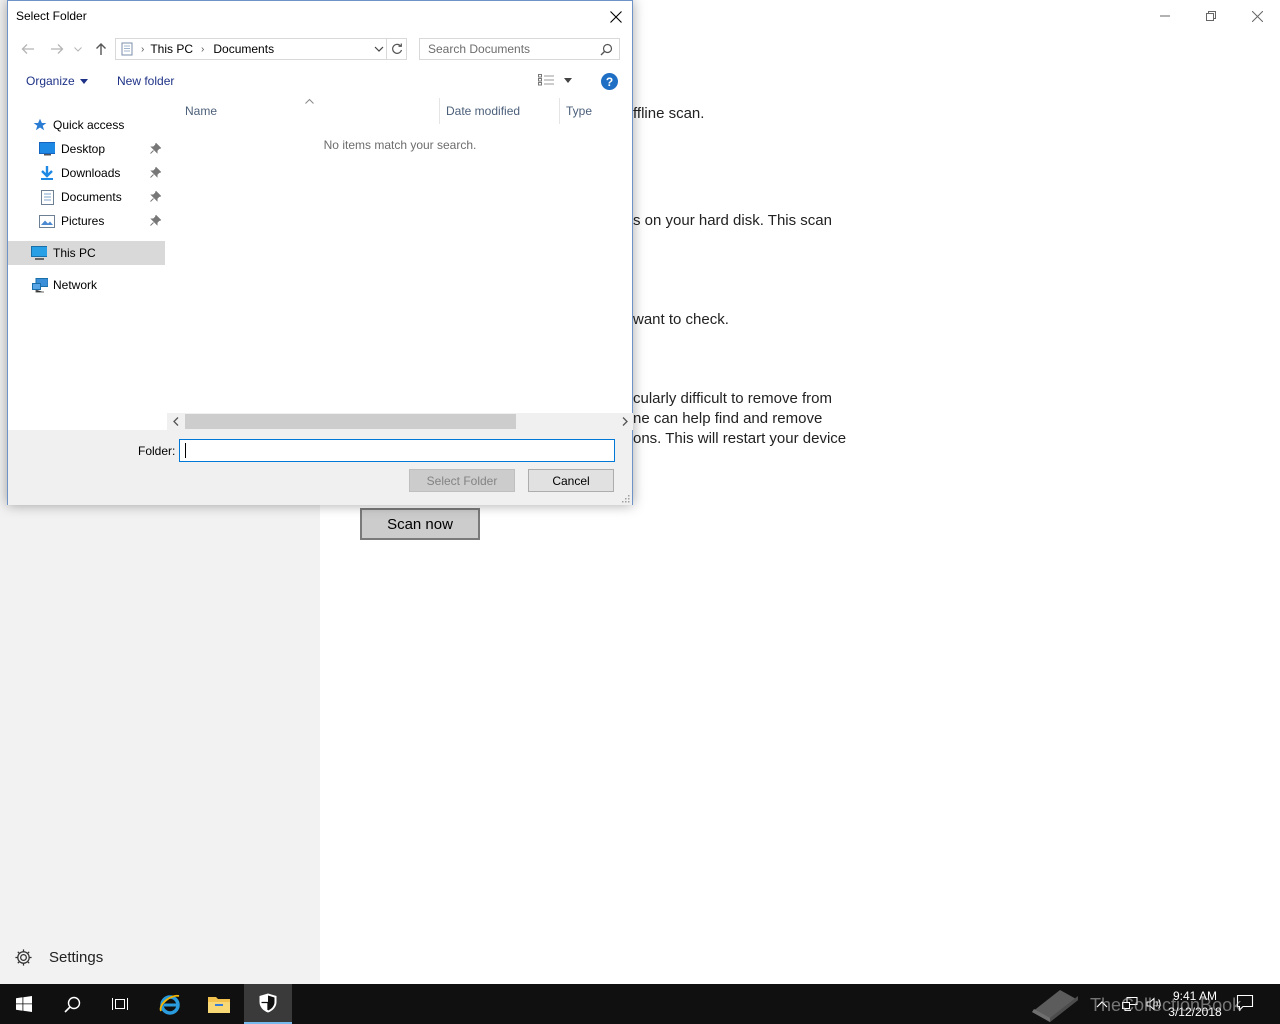  I want to click on scroll-right-button, so click(624, 421).